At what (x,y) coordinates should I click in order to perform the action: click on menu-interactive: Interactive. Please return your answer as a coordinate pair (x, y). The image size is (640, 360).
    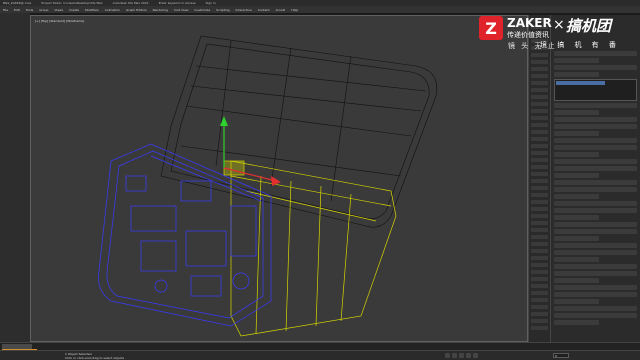
    Looking at the image, I should click on (244, 10).